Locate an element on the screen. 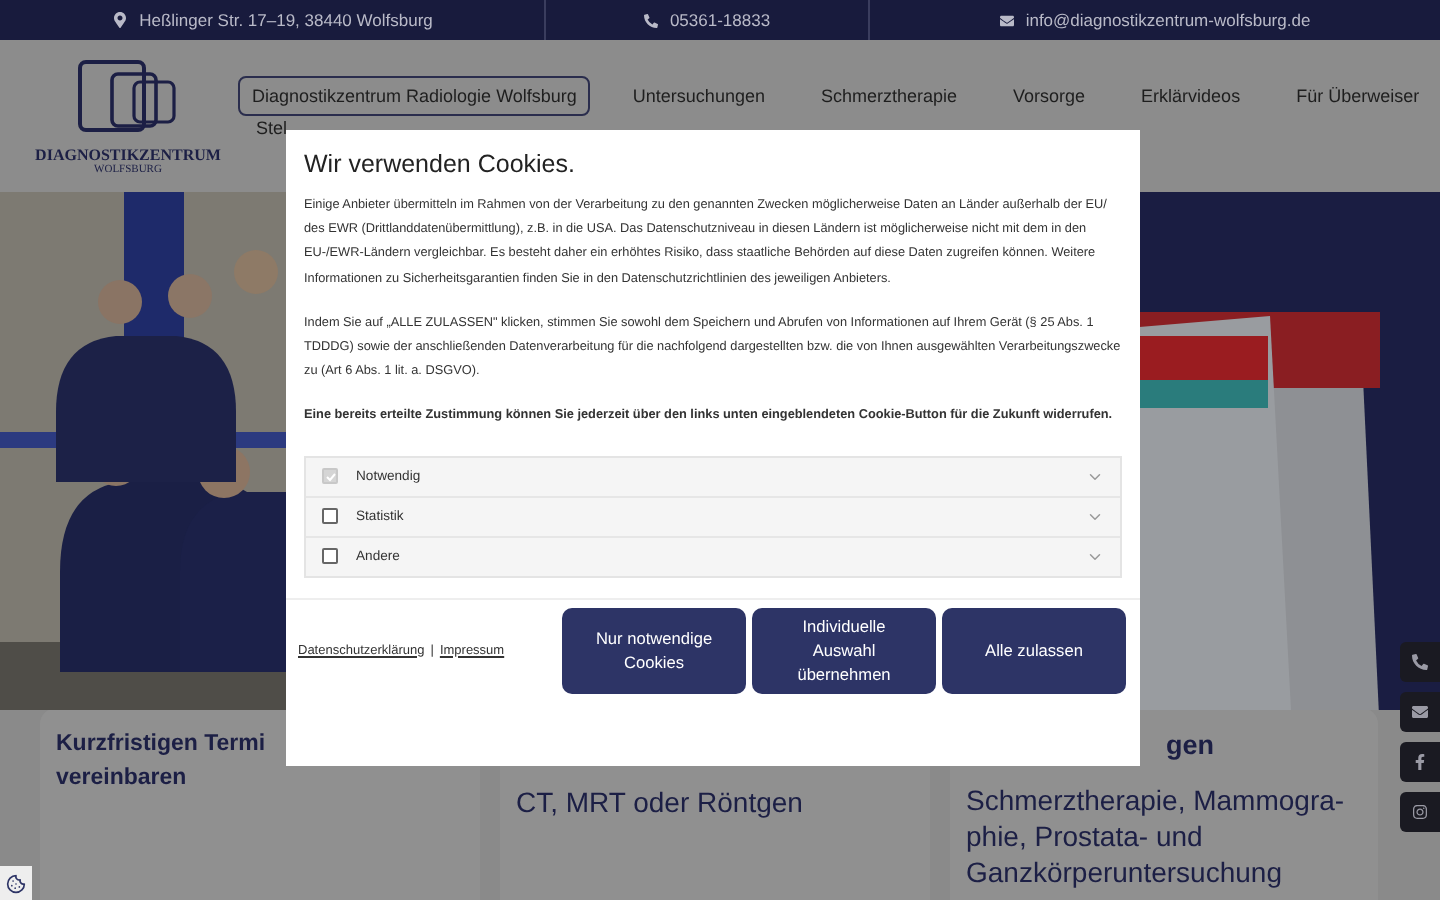 The height and width of the screenshot is (900, 1440). map-pin-icon is located at coordinates (119, 20).